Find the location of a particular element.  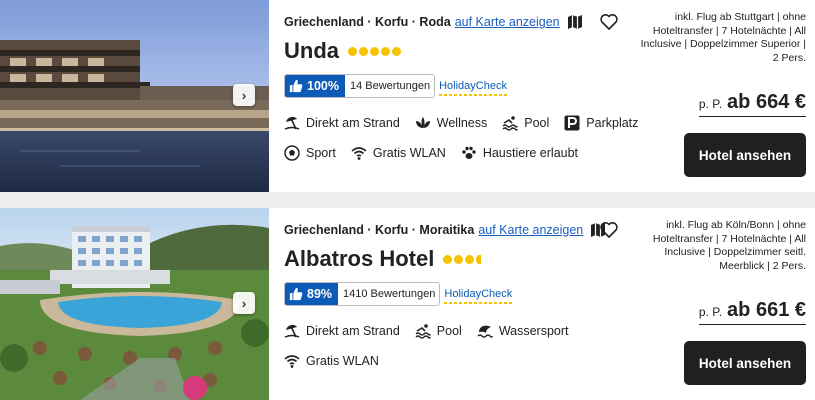

parking-icon is located at coordinates (572, 123).